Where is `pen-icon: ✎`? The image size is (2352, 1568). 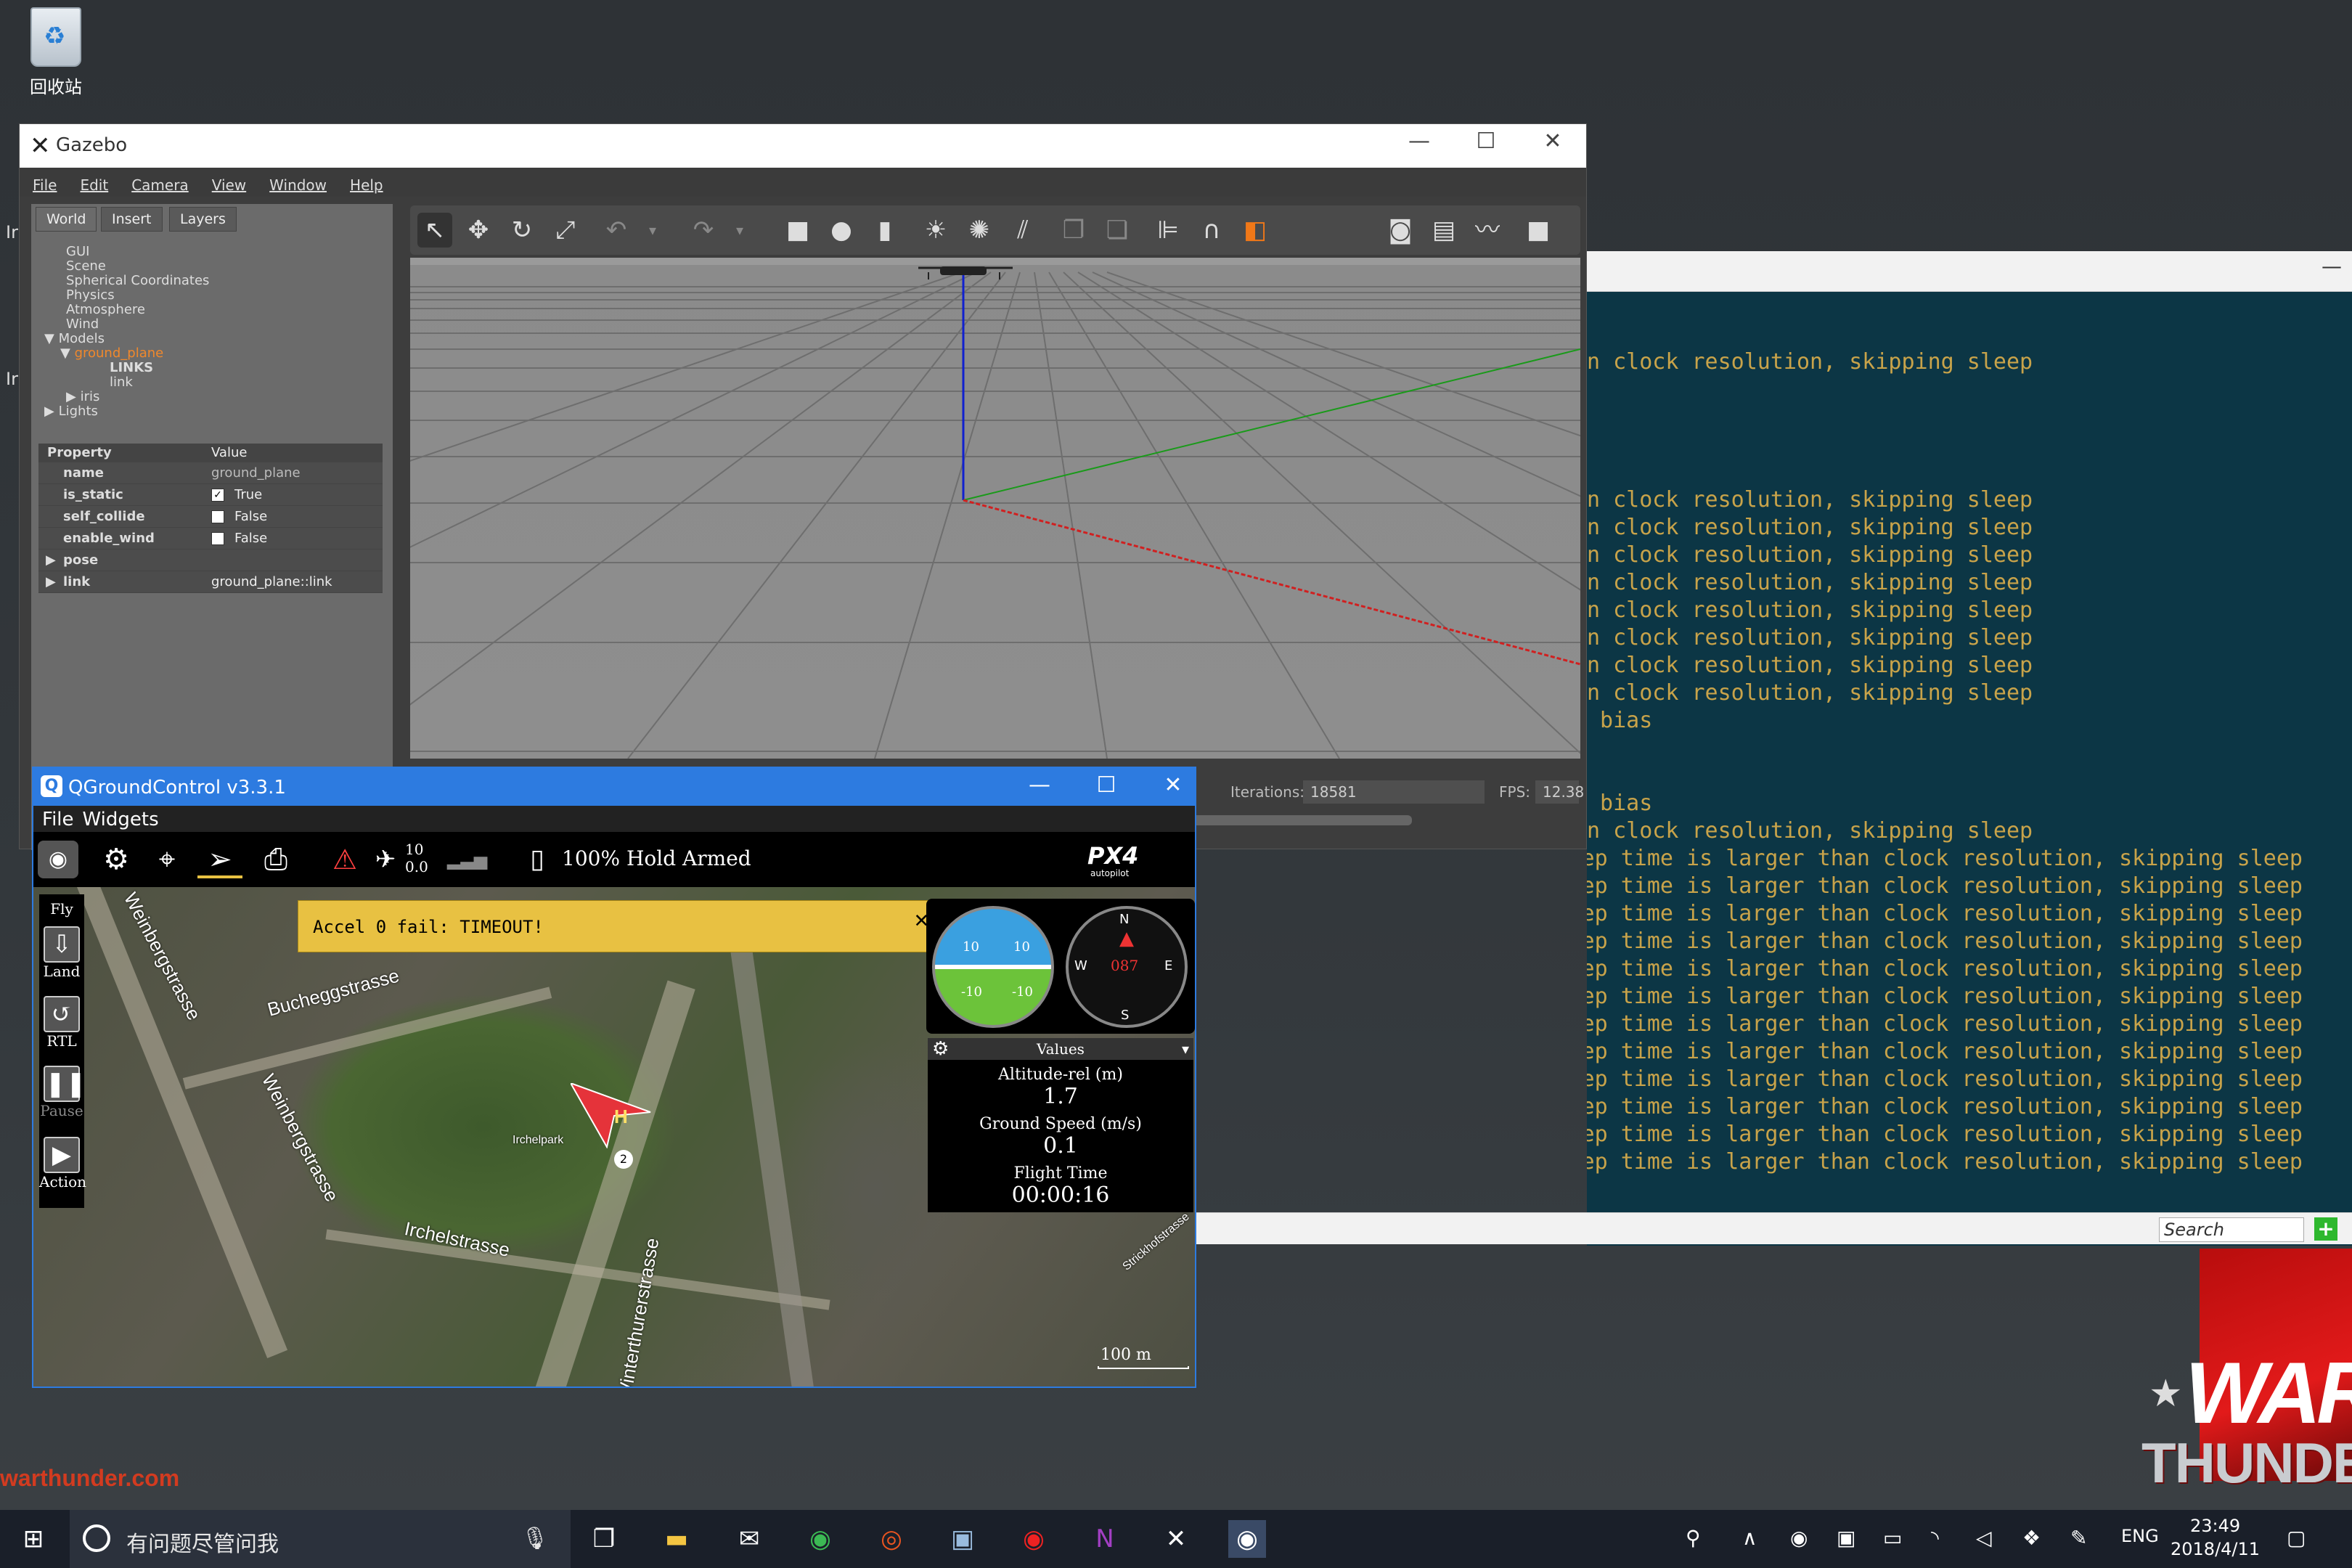
pen-icon: ✎ is located at coordinates (2079, 1538).